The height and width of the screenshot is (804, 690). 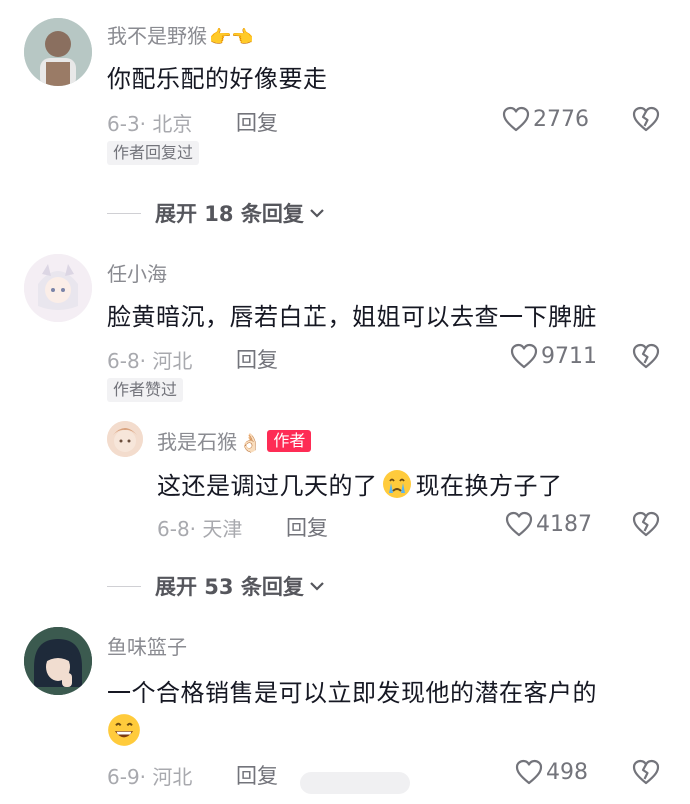 What do you see at coordinates (561, 119) in the screenshot?
I see `like-count: 2776` at bounding box center [561, 119].